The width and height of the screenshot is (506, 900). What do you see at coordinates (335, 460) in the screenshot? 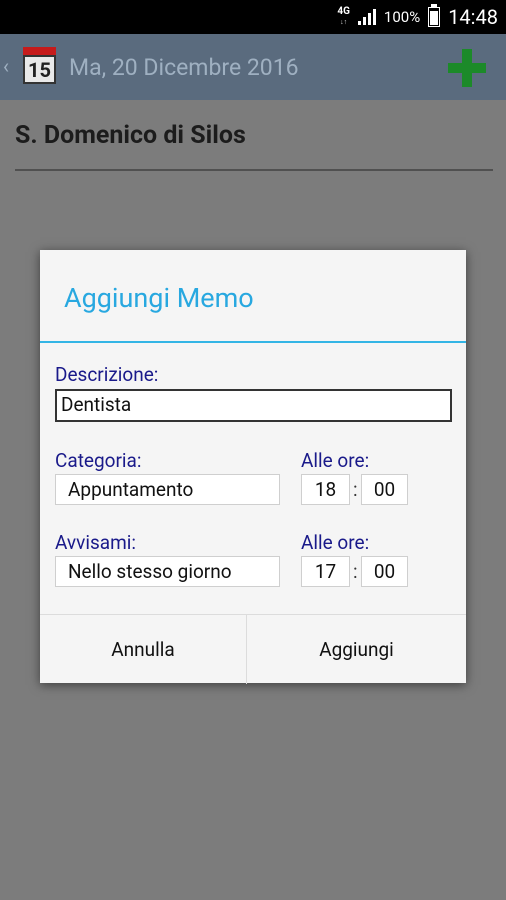
I see `alle-ore-label: Alle ore:` at bounding box center [335, 460].